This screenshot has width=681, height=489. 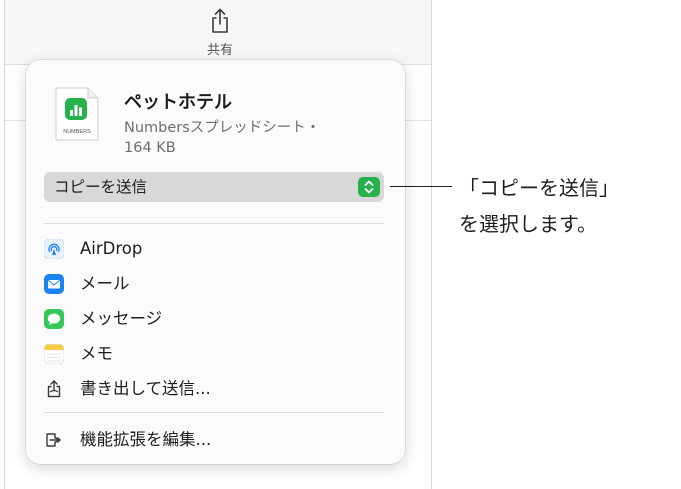 I want to click on airdrop-icon, so click(x=54, y=249).